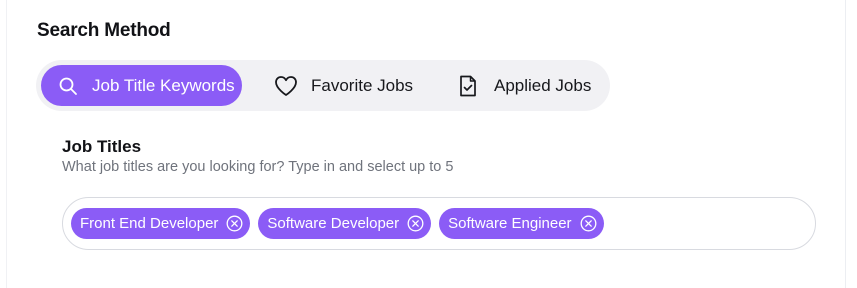 Image resolution: width=857 pixels, height=288 pixels. What do you see at coordinates (102, 146) in the screenshot?
I see `job-titles-label: Job Titles` at bounding box center [102, 146].